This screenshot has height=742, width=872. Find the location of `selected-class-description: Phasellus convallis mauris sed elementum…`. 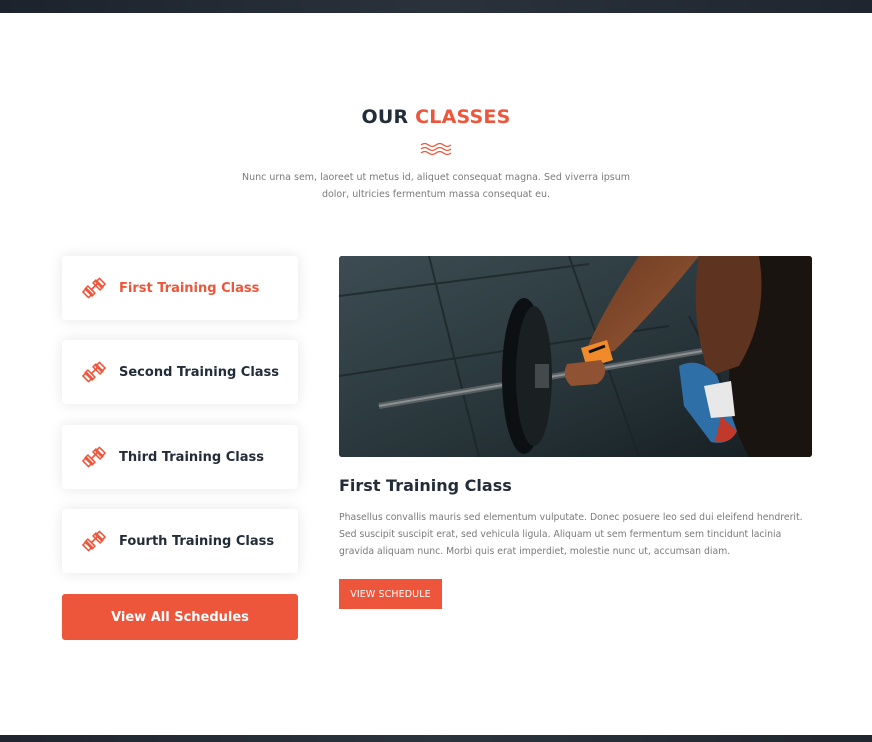

selected-class-description: Phasellus convallis mauris sed elementum… is located at coordinates (571, 534).